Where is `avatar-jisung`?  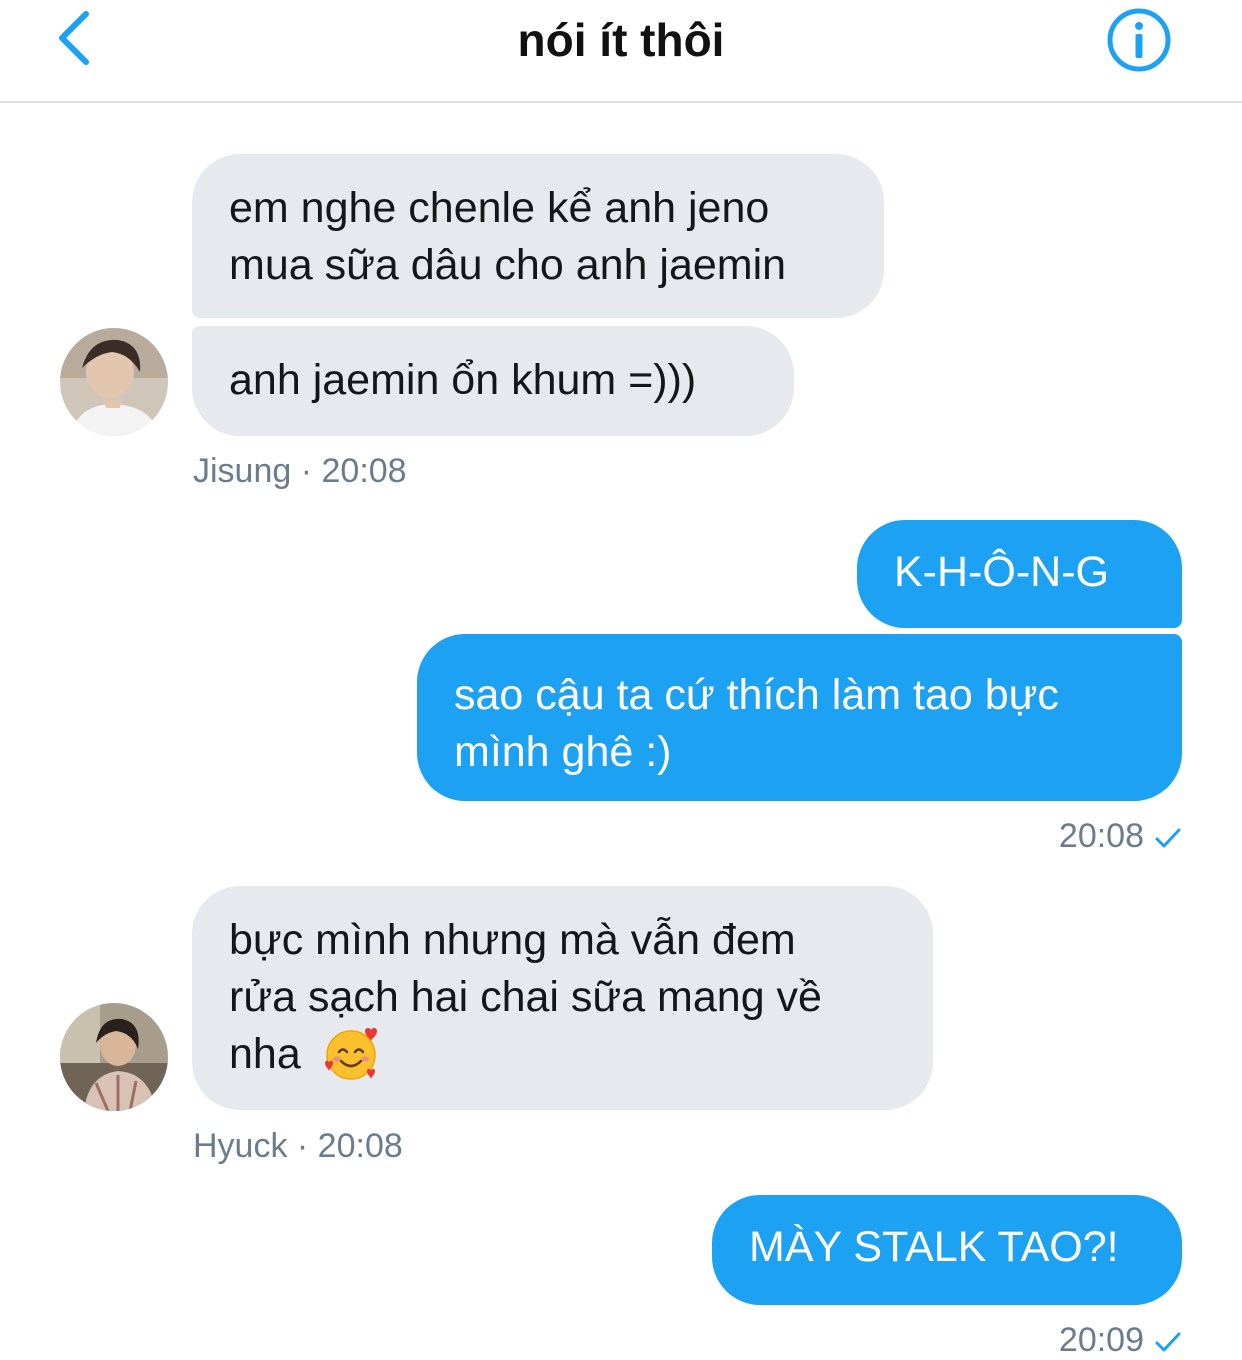
avatar-jisung is located at coordinates (114, 382).